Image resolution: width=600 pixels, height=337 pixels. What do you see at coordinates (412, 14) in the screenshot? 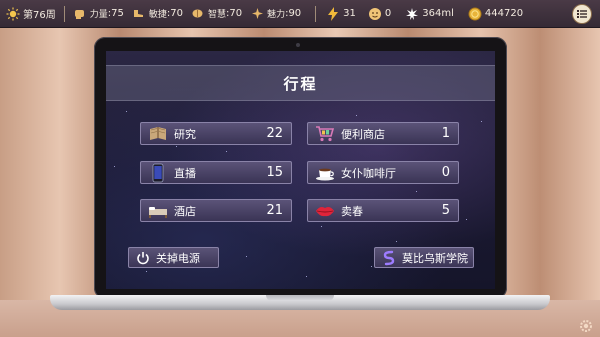
I see `splash-icon` at bounding box center [412, 14].